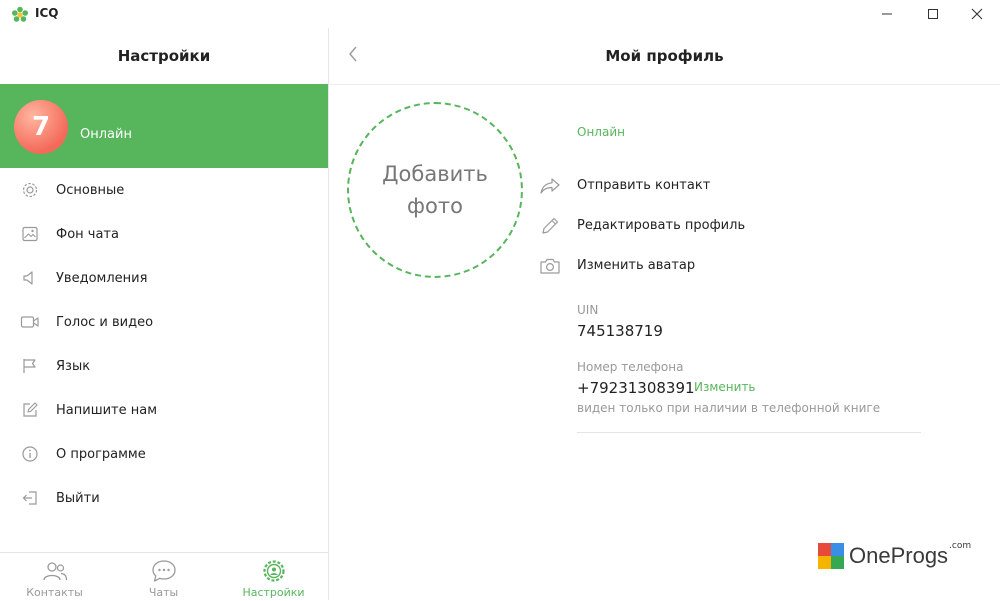  I want to click on sidebar-item-notifications: Уведомления, so click(164, 278).